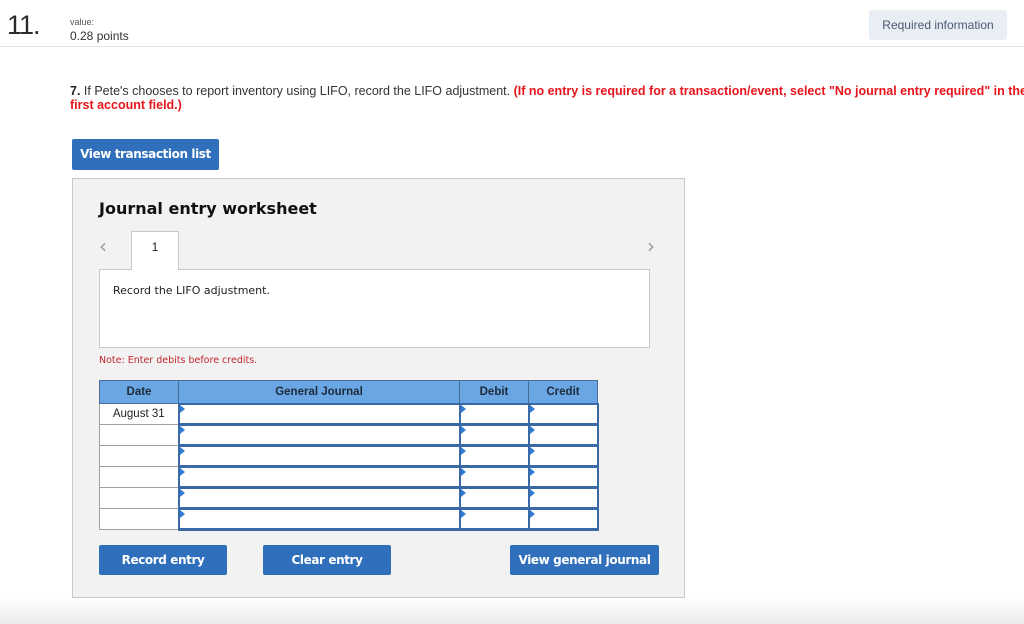 Image resolution: width=1024 pixels, height=624 pixels. What do you see at coordinates (99, 36) in the screenshot?
I see `points-value: 0.28 points` at bounding box center [99, 36].